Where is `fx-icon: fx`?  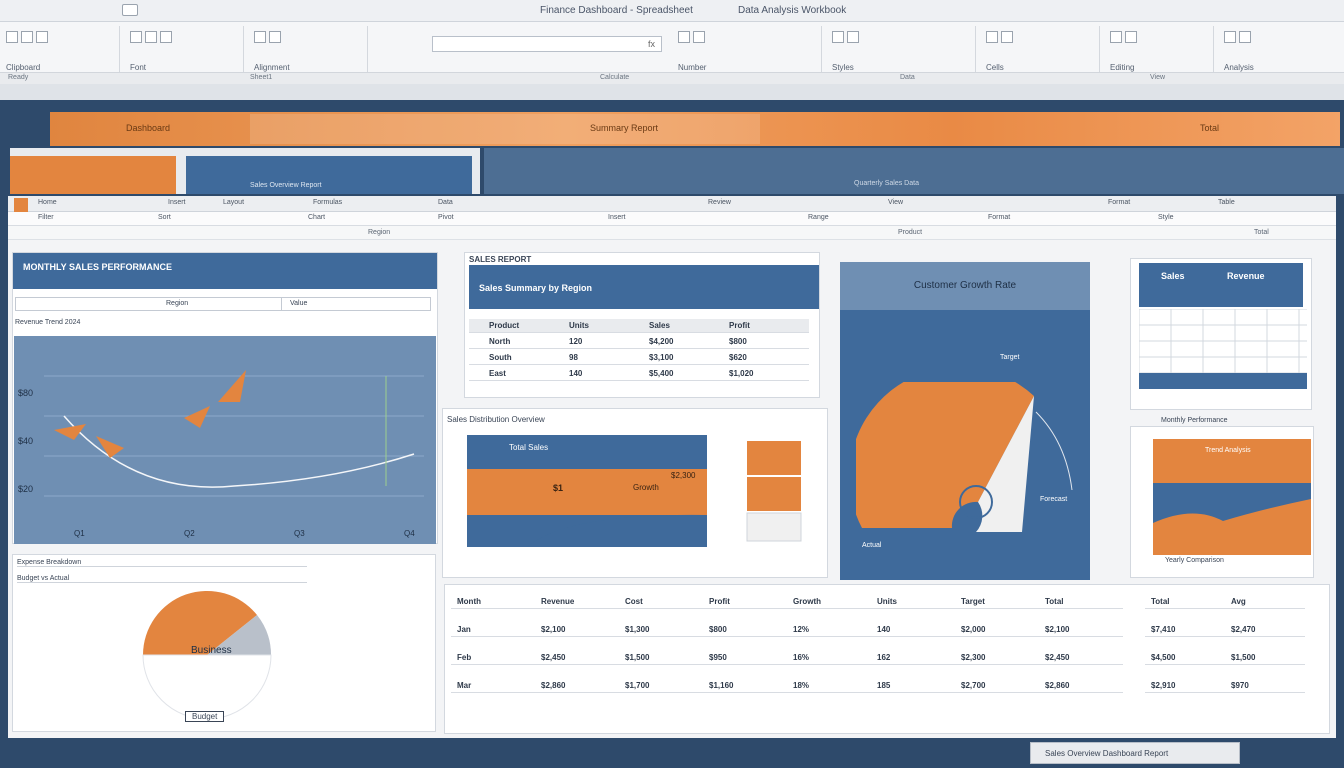
fx-icon: fx is located at coordinates (651, 44).